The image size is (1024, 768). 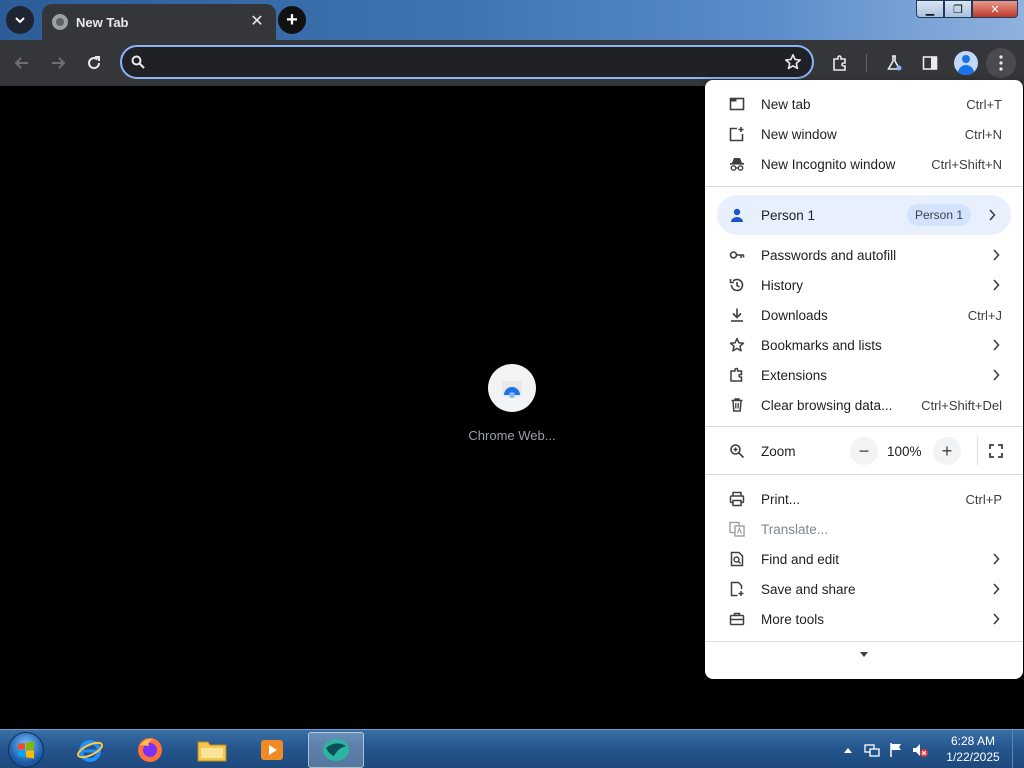 I want to click on star-icon, so click(x=737, y=344).